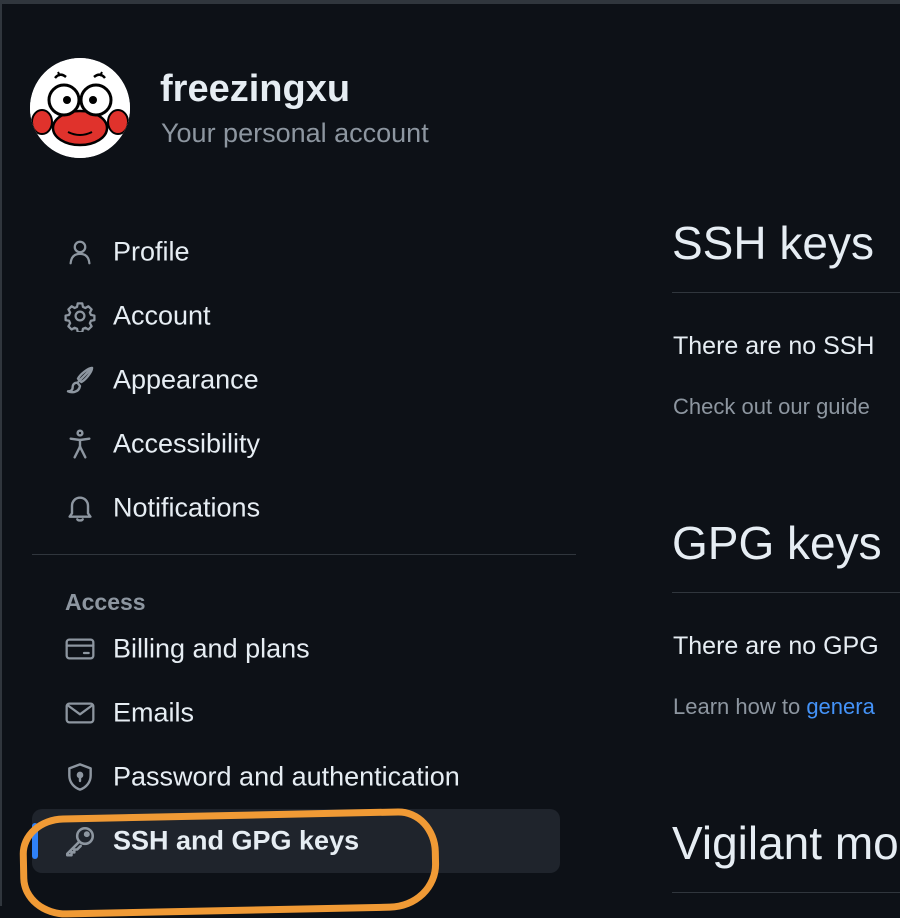 The width and height of the screenshot is (900, 918). I want to click on accessibility-icon, so click(80, 444).